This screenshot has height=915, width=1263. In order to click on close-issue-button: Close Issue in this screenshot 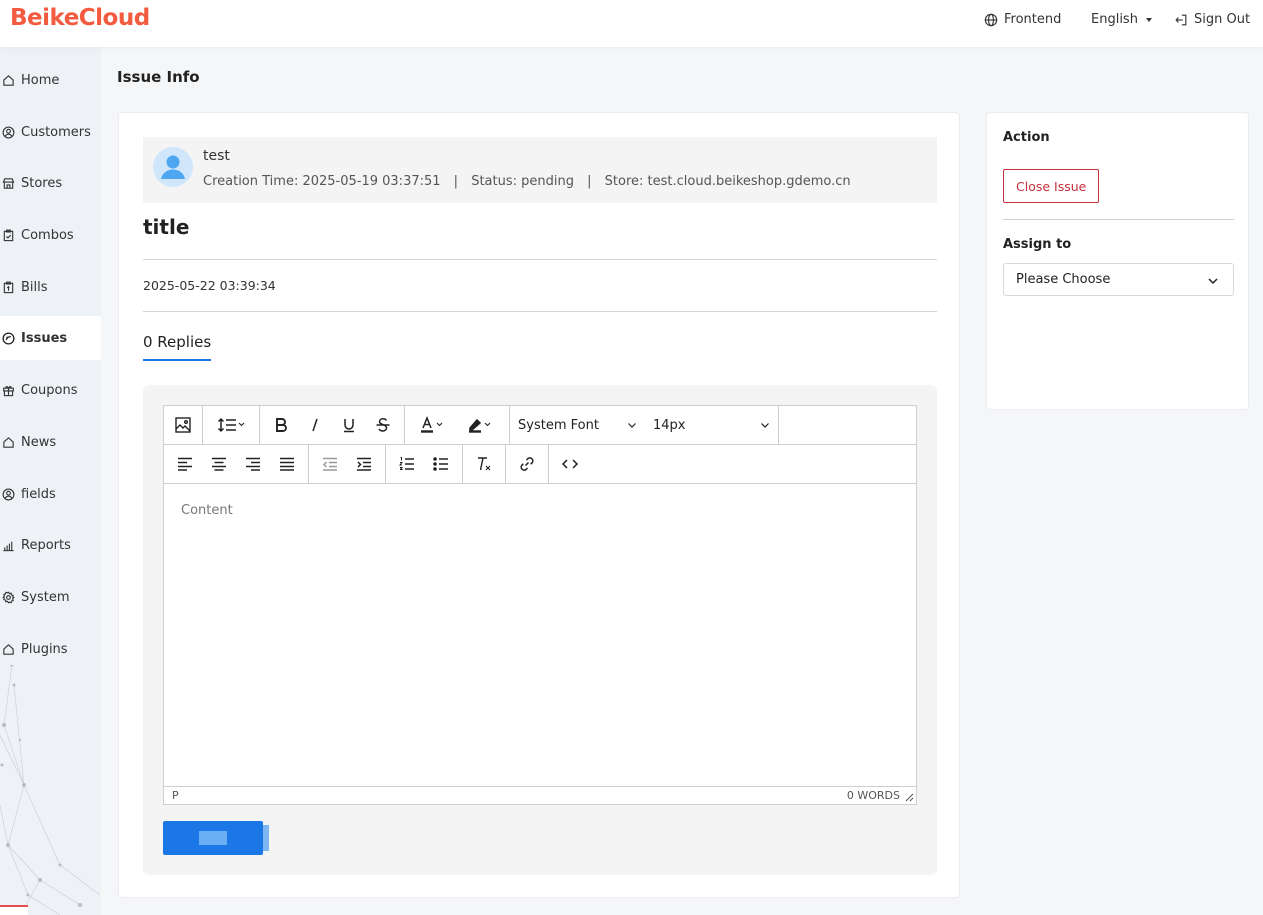, I will do `click(1051, 186)`.